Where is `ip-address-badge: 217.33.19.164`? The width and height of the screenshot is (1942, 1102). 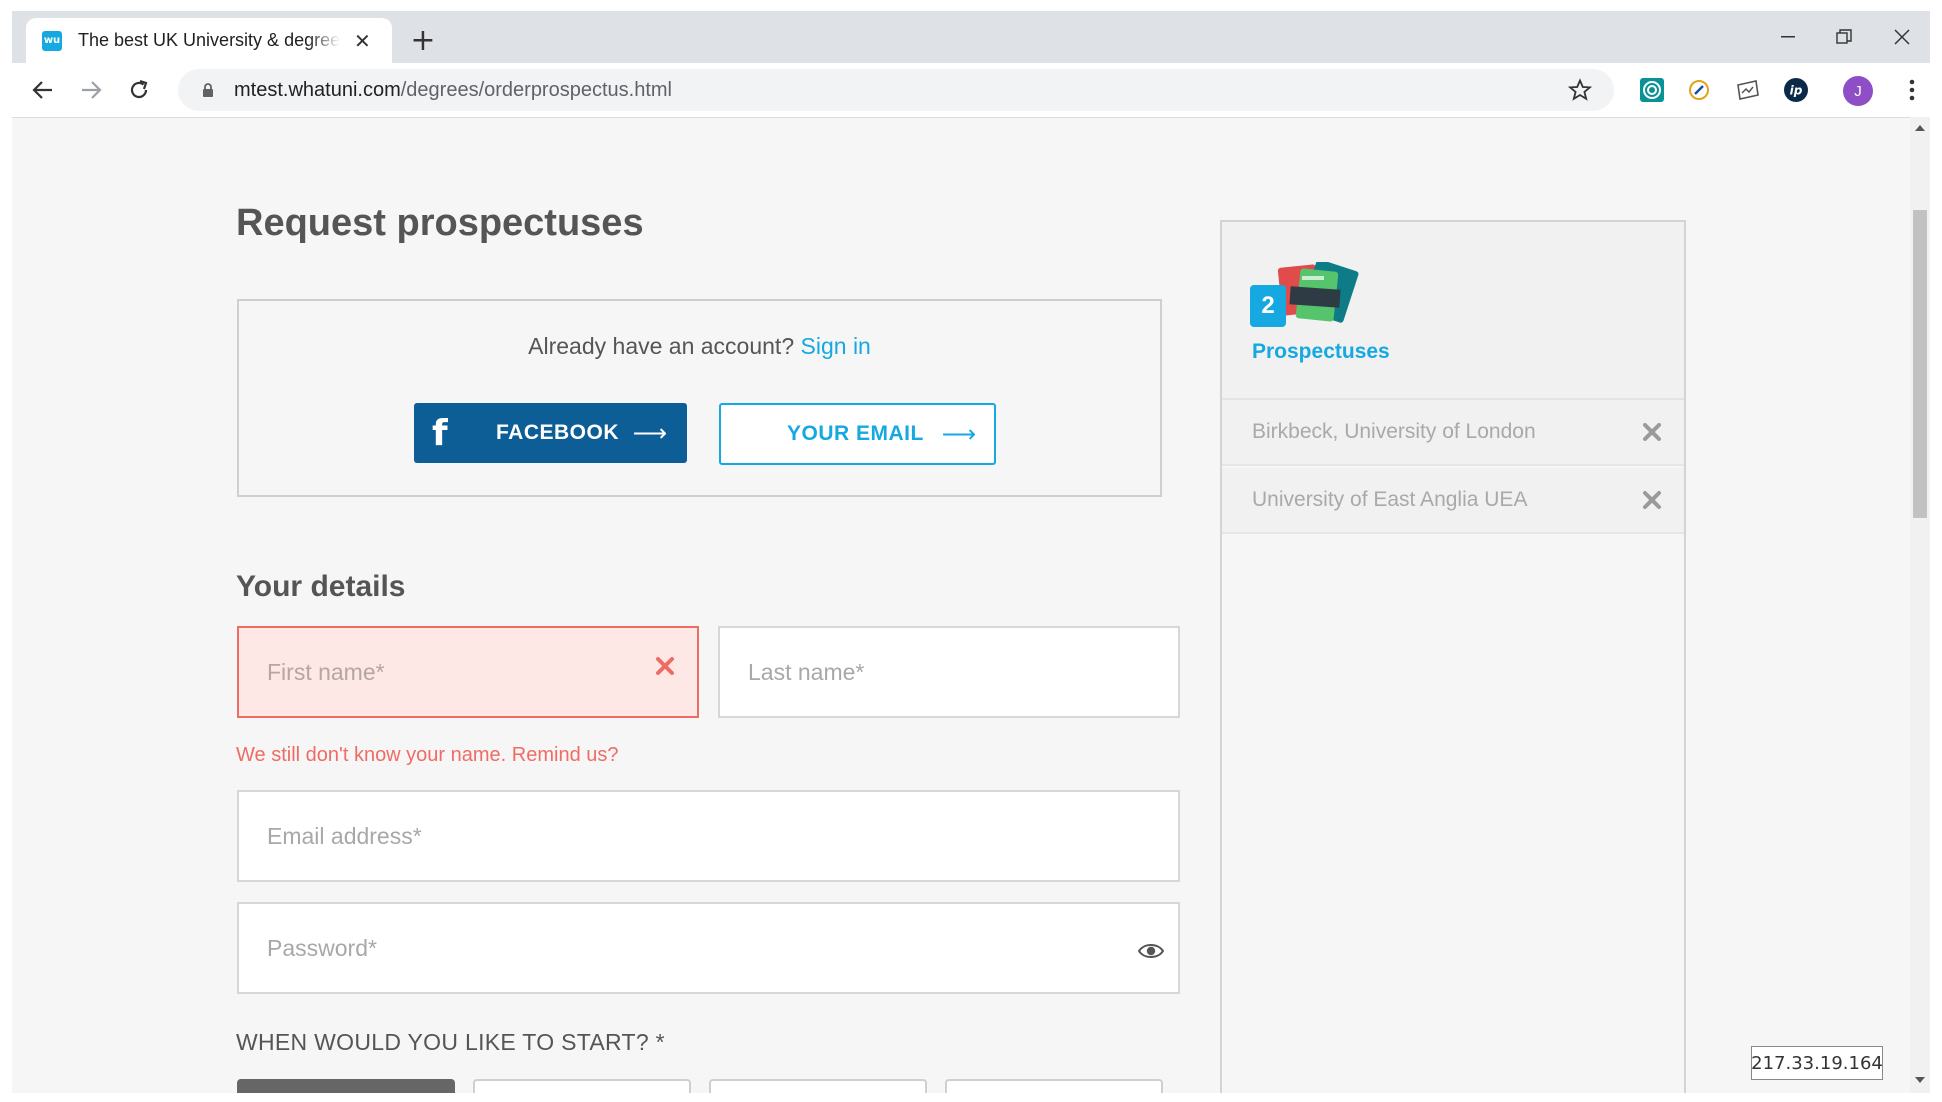
ip-address-badge: 217.33.19.164 is located at coordinates (1817, 1063).